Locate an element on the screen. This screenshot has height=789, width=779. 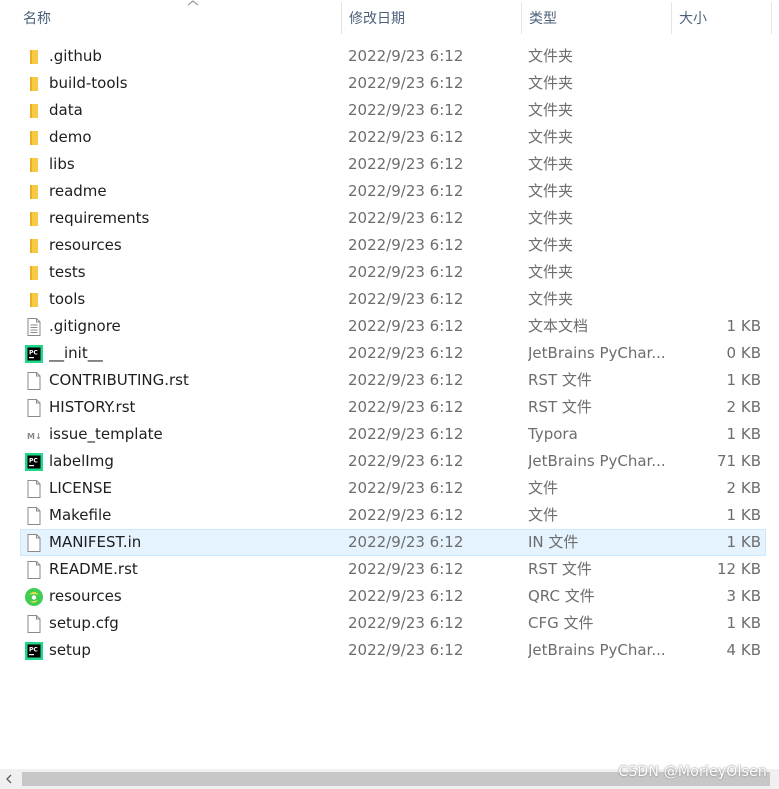
file-name: demo is located at coordinates (70, 137).